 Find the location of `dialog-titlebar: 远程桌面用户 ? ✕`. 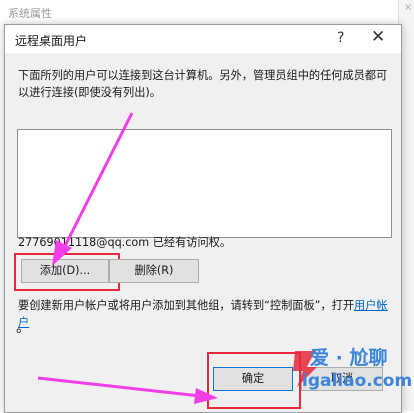

dialog-titlebar: 远程桌面用户 ? ✕ is located at coordinates (203, 39).